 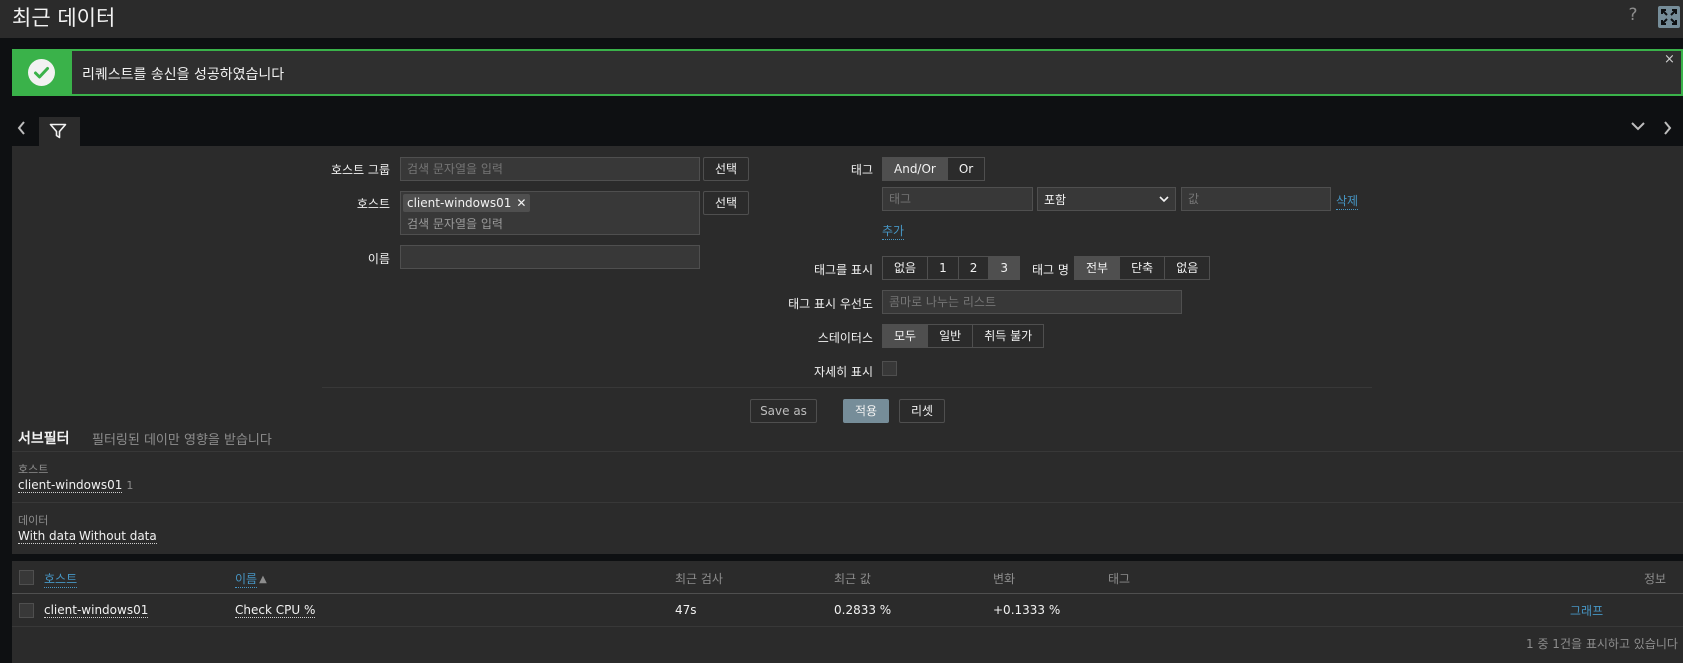 What do you see at coordinates (22, 129) in the screenshot?
I see `chevron-left-icon` at bounding box center [22, 129].